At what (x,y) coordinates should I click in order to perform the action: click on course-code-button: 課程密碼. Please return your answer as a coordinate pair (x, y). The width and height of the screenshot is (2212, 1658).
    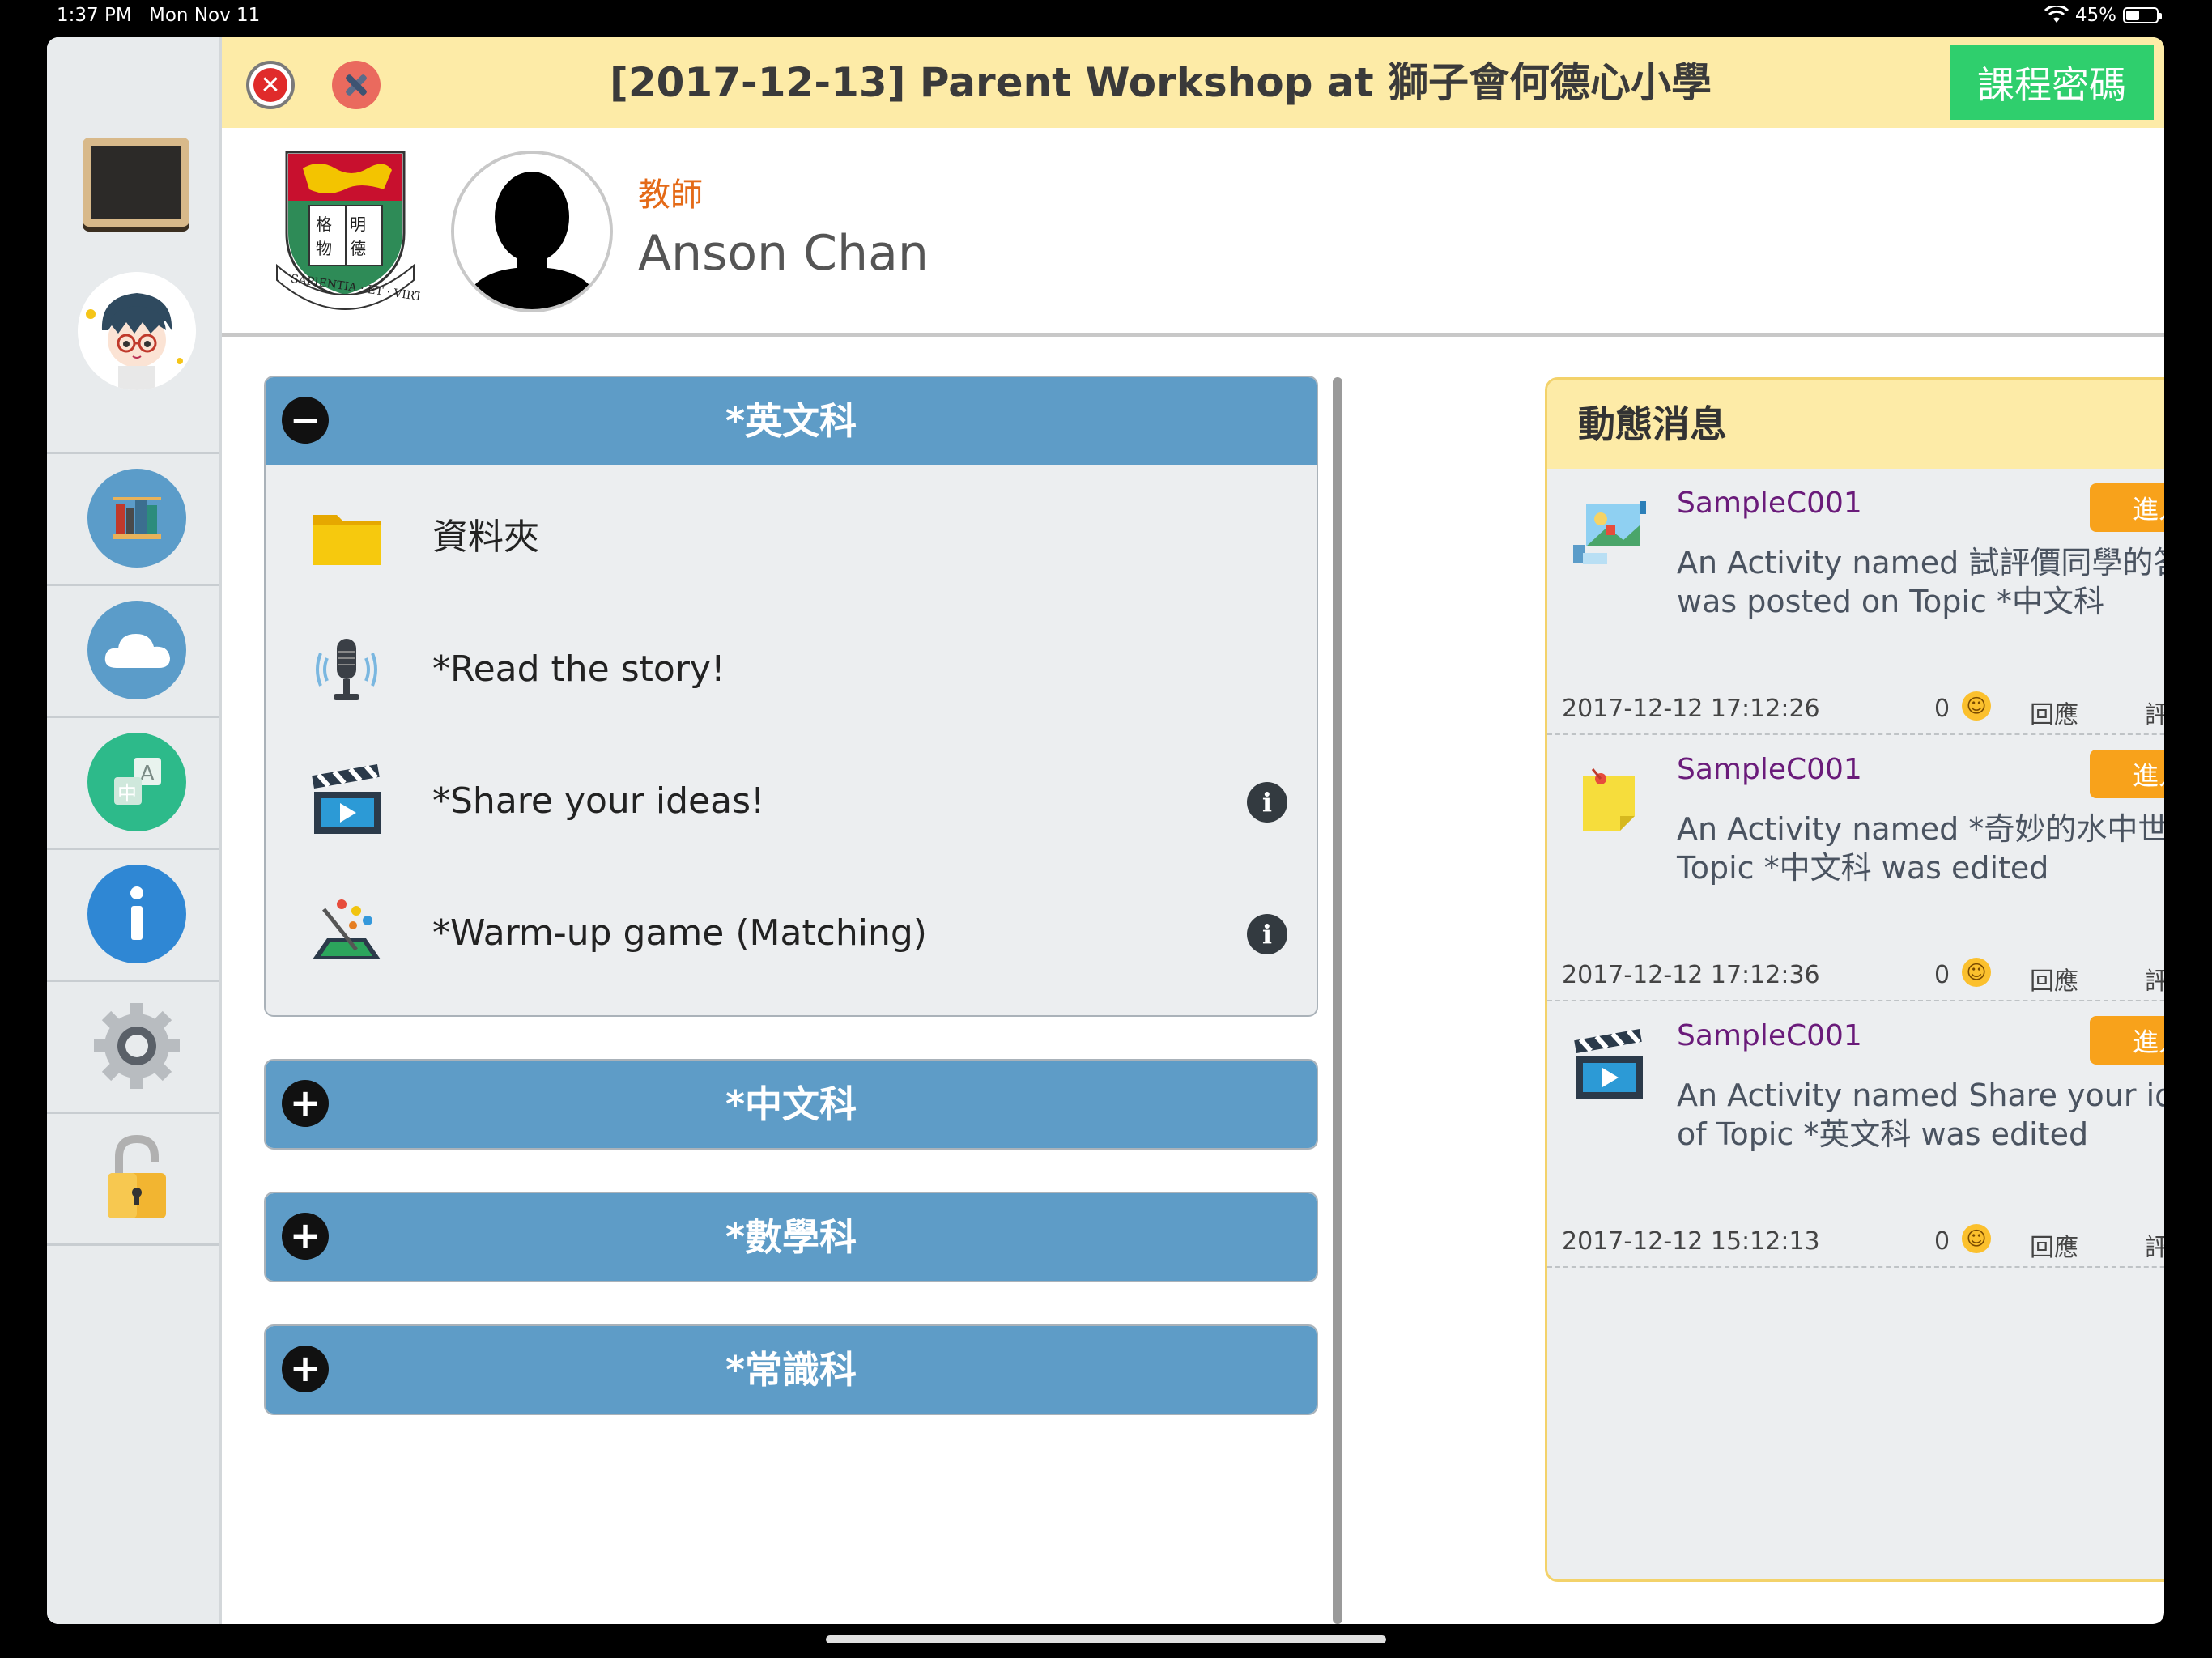
    Looking at the image, I should click on (2052, 82).